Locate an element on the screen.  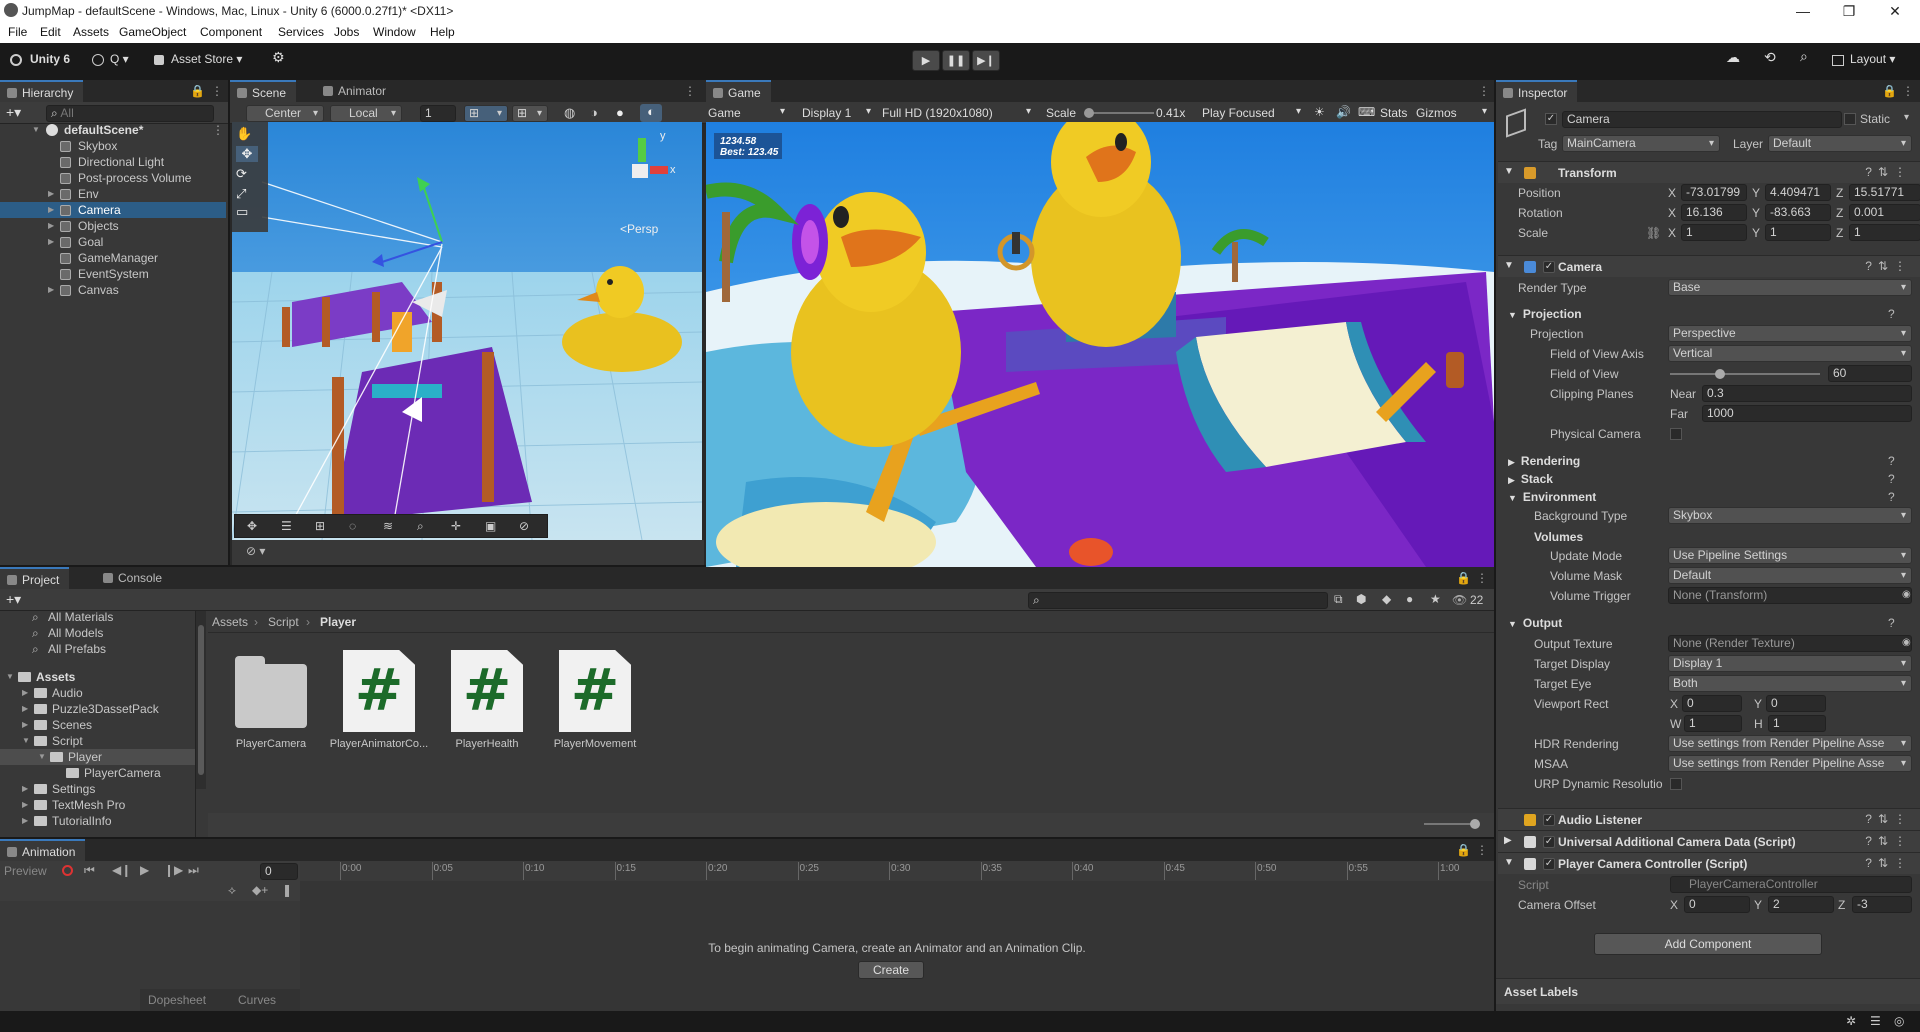
urp-dynamic-resolution-checkbox is located at coordinates (1676, 784).